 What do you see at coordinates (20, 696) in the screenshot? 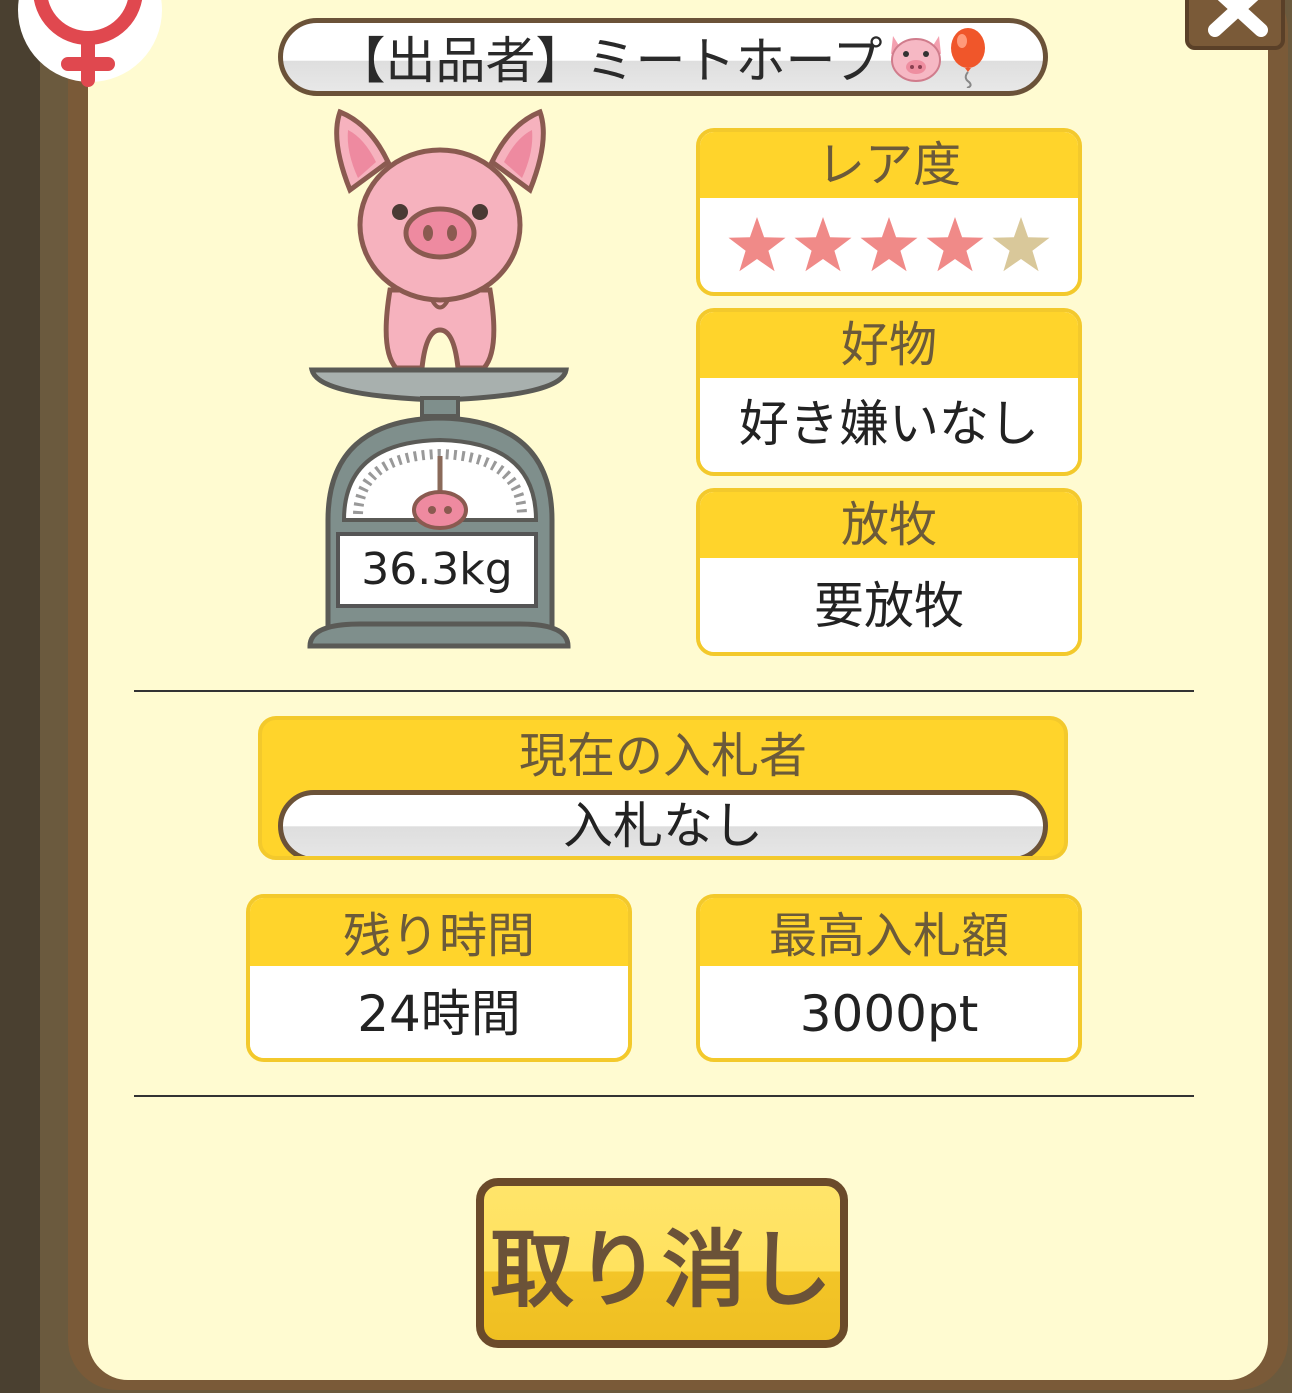
I see `background-left` at bounding box center [20, 696].